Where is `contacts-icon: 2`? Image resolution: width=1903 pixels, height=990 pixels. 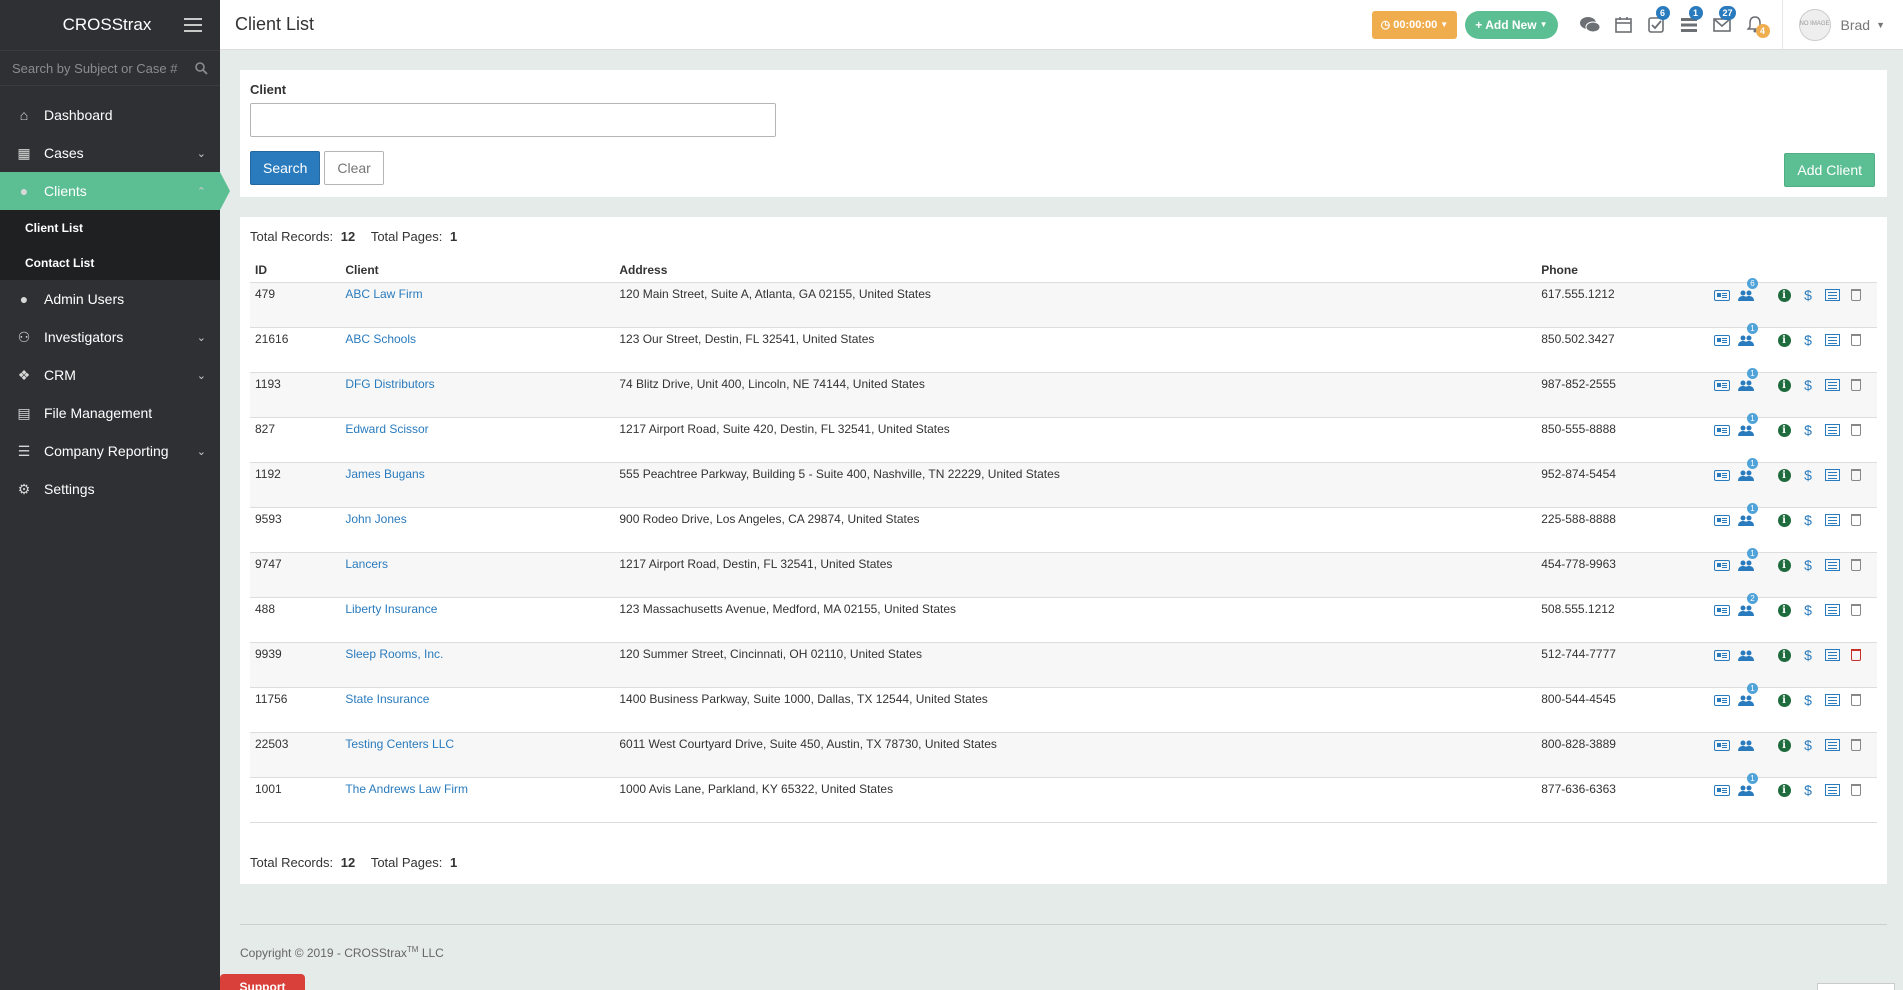
contacts-icon: 2 is located at coordinates (1746, 605).